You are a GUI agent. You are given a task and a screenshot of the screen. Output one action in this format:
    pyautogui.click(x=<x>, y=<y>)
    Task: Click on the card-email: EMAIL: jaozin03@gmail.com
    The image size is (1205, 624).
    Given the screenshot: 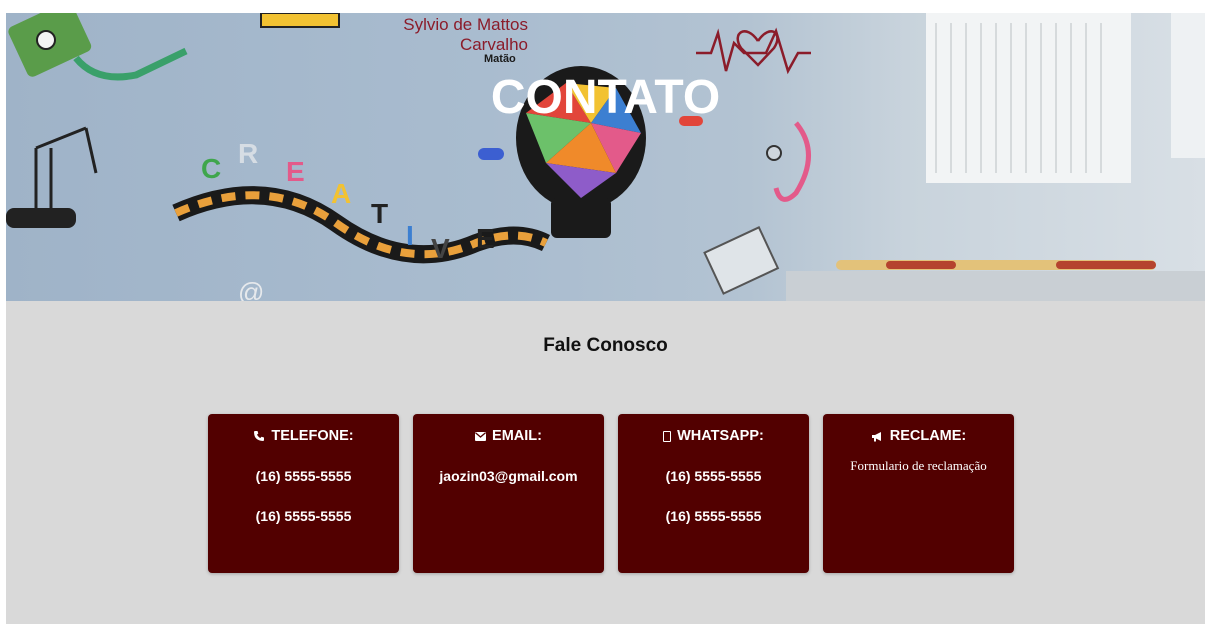 What is the action you would take?
    pyautogui.click(x=508, y=493)
    